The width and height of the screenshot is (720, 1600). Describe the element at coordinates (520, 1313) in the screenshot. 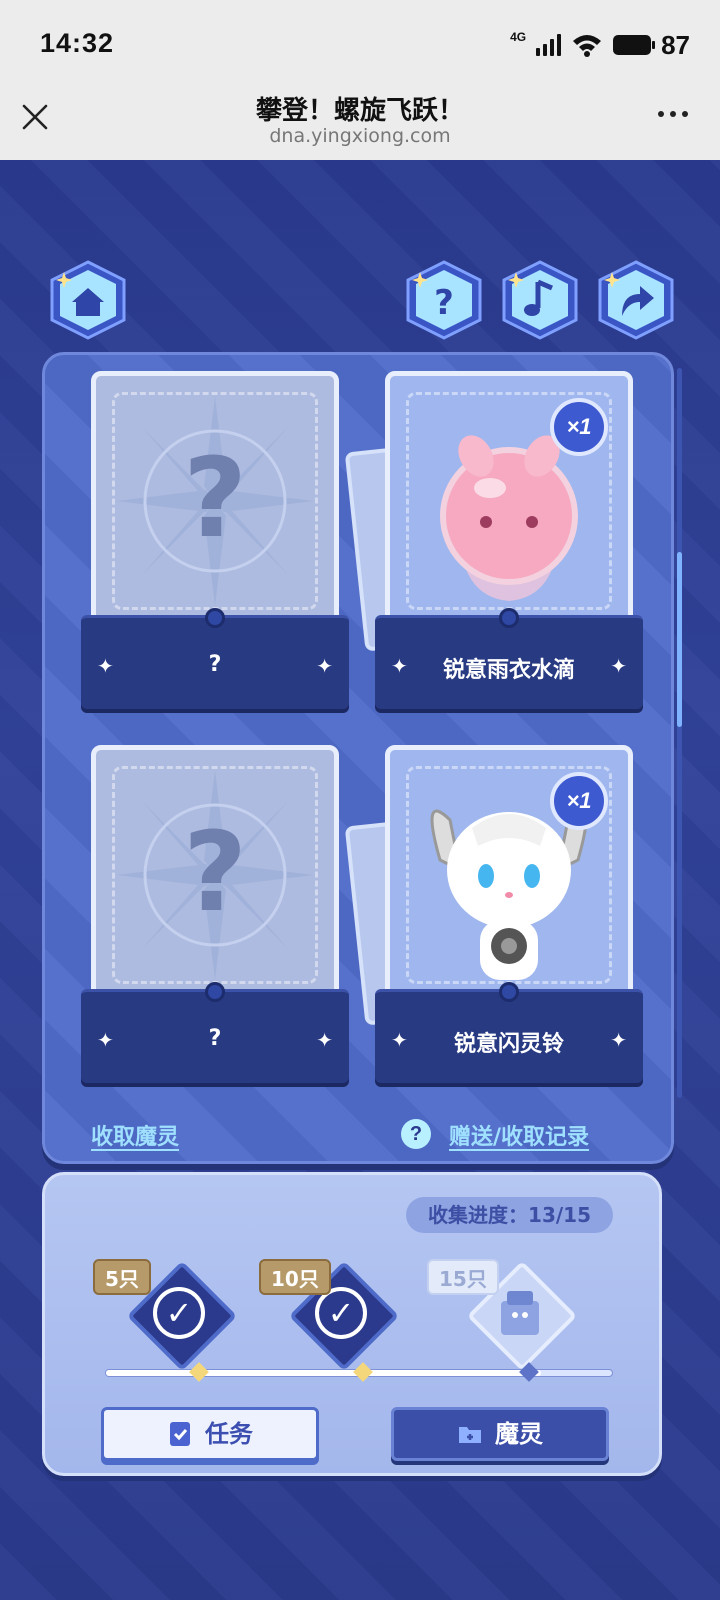

I see `gift-box-icon` at that location.